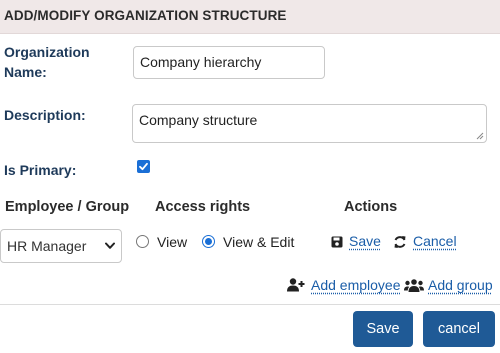 The image size is (500, 353). What do you see at coordinates (400, 242) in the screenshot?
I see `refresh-icon` at bounding box center [400, 242].